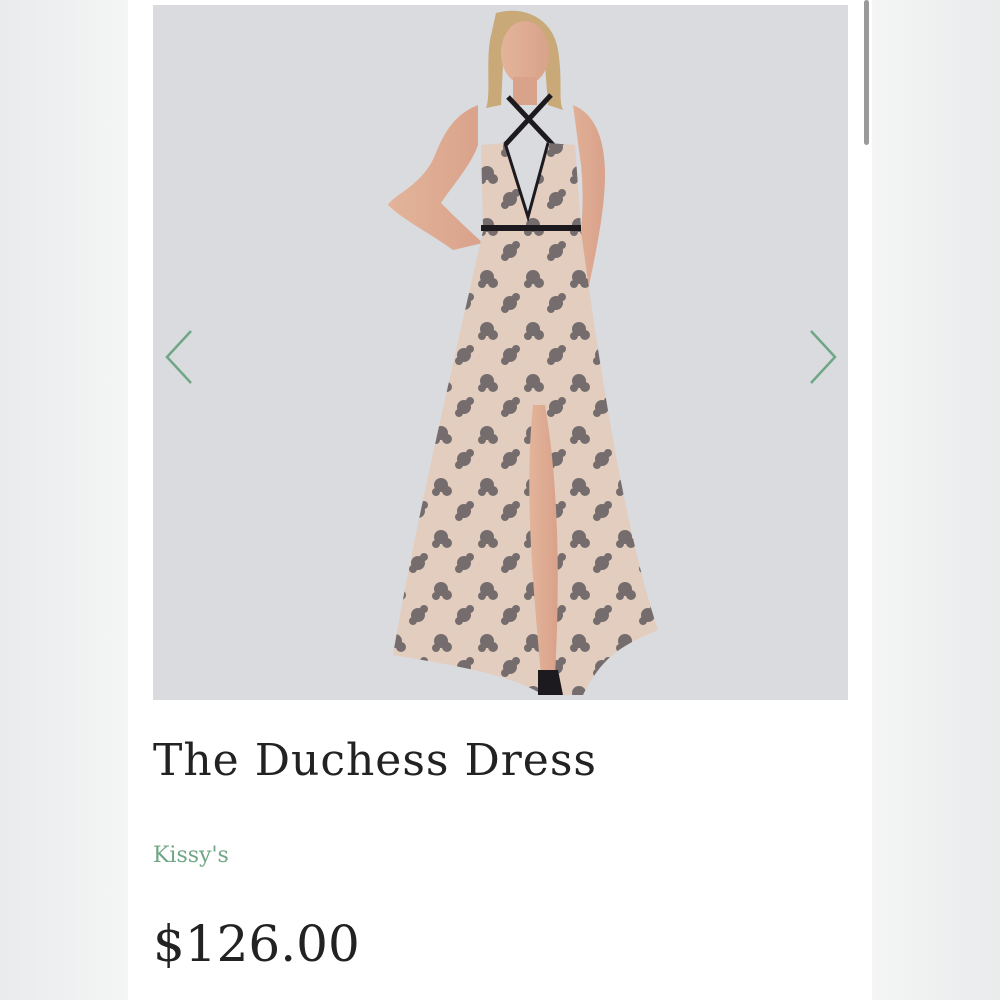 The width and height of the screenshot is (1000, 1000). What do you see at coordinates (375, 760) in the screenshot?
I see `product-title: The Duchess Dress` at bounding box center [375, 760].